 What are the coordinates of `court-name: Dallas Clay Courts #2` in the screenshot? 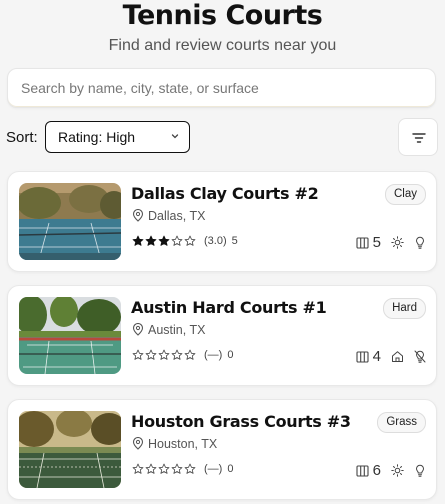 It's located at (225, 193).